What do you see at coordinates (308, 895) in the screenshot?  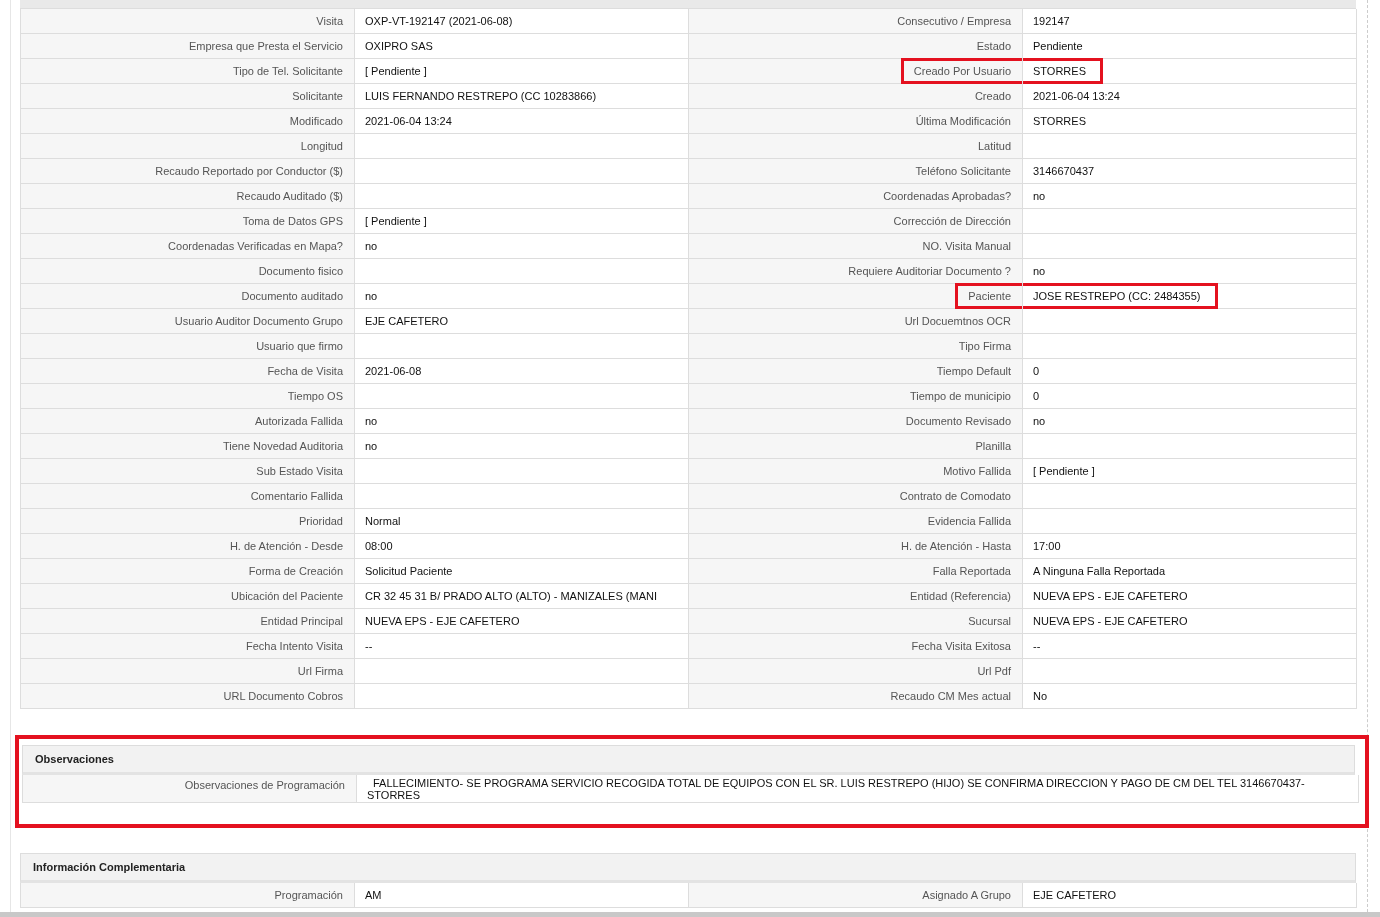 I see `field-label: Programación` at bounding box center [308, 895].